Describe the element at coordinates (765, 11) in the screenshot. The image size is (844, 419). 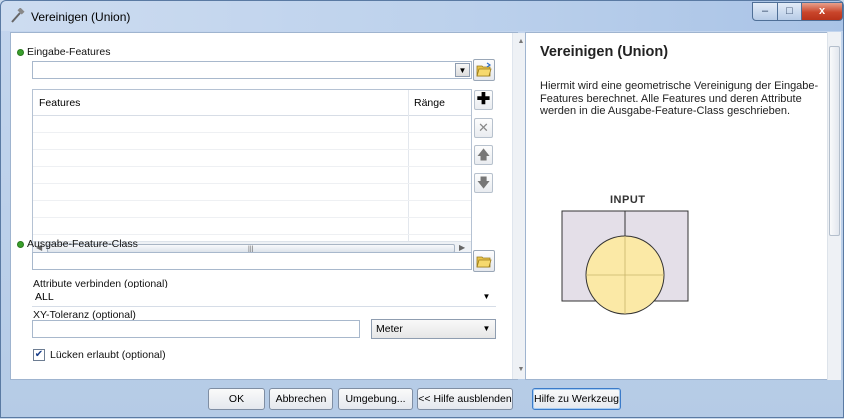
I see `minimize-button: –` at that location.